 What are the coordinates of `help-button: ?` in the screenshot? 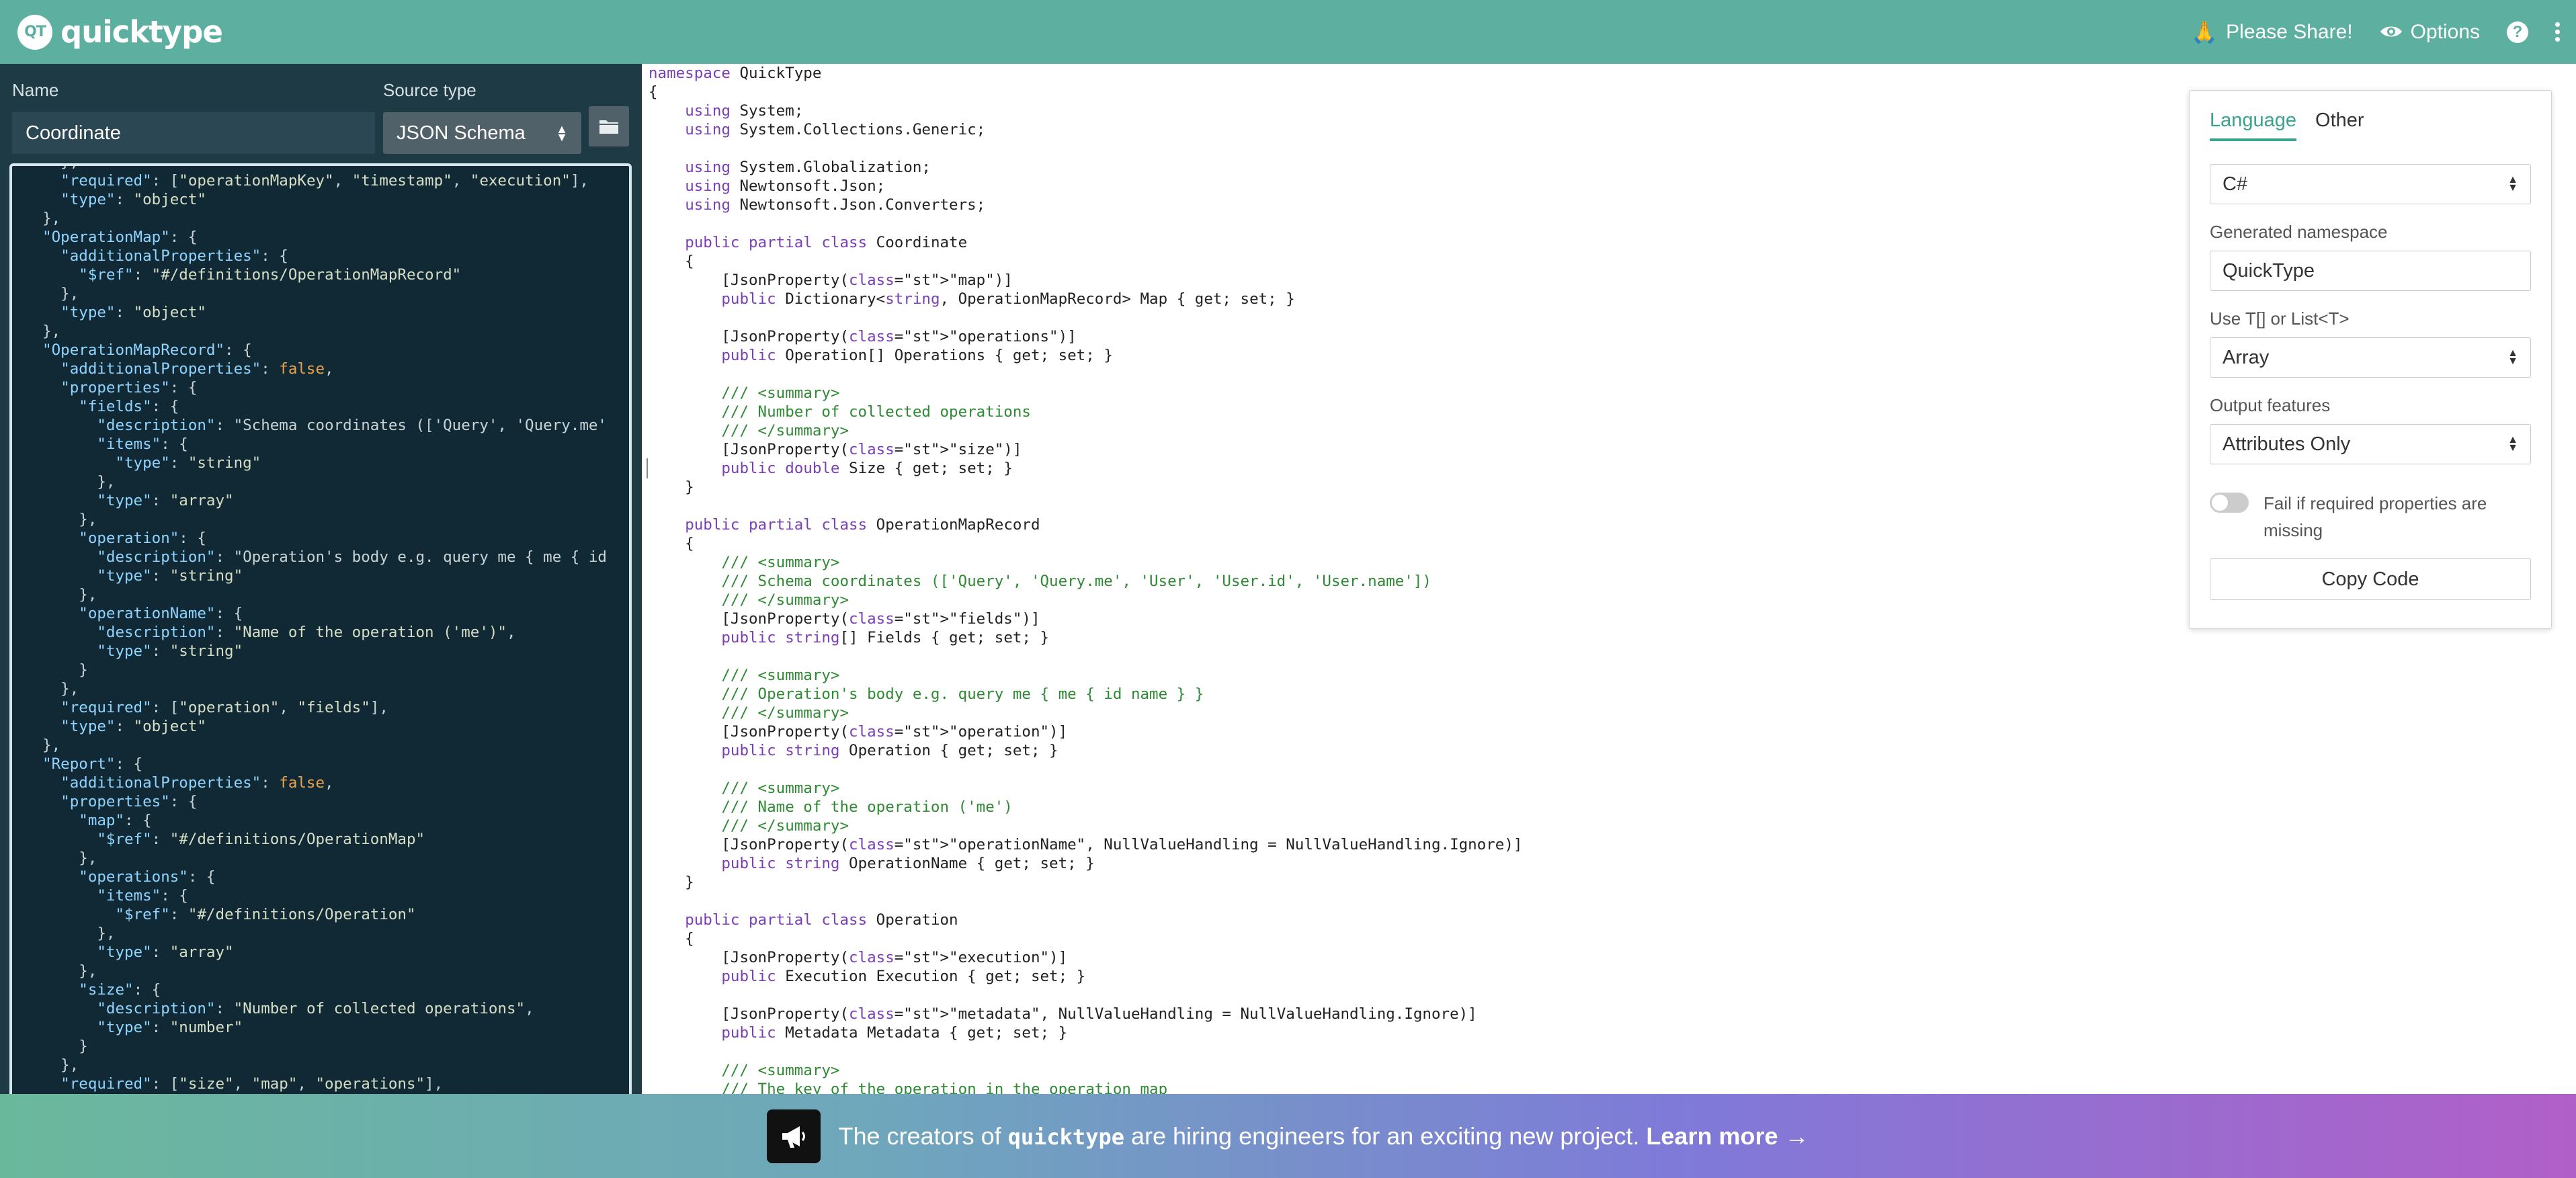 It's located at (2517, 32).